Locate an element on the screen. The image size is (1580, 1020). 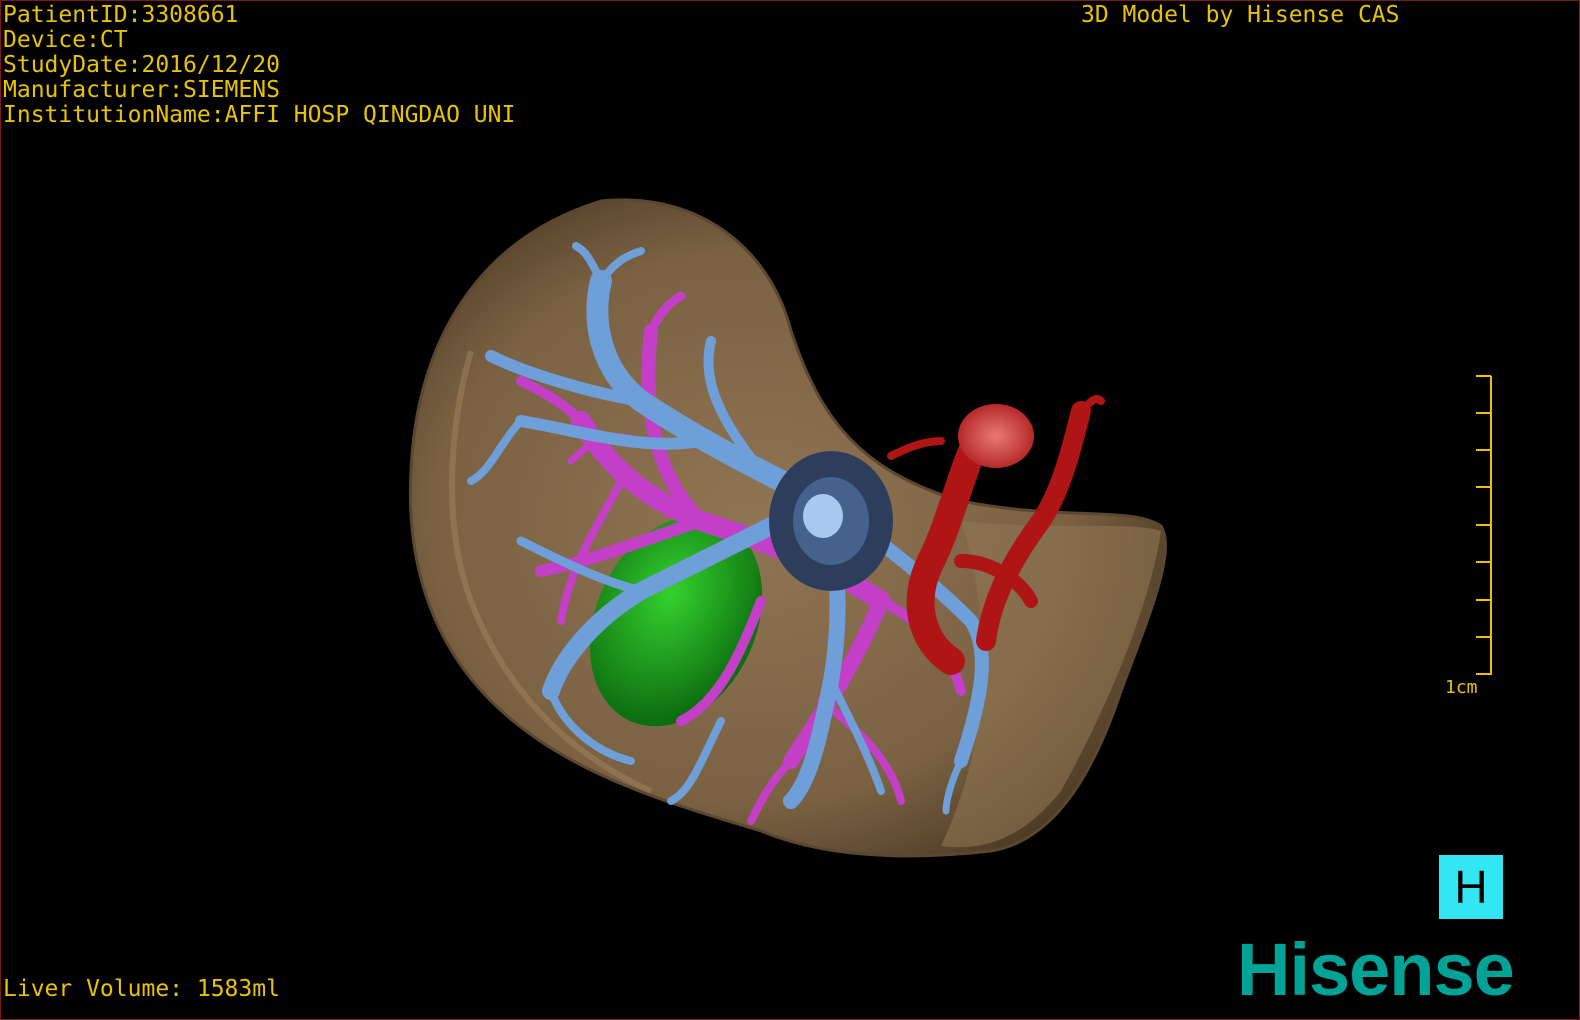
aorta-cross-section is located at coordinates (996, 436).